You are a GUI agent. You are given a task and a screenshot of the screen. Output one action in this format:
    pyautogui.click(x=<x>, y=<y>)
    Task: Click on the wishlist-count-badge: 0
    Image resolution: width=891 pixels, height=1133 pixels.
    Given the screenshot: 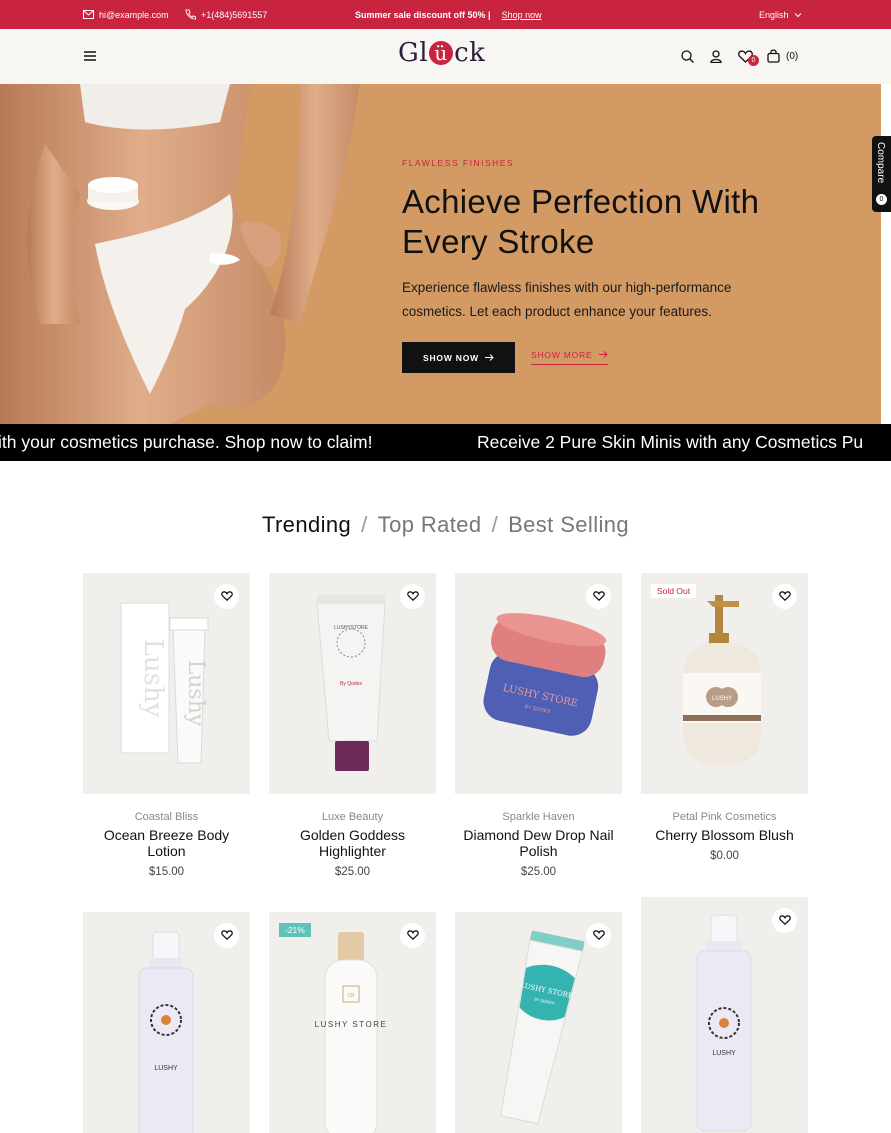 What is the action you would take?
    pyautogui.click(x=753, y=60)
    